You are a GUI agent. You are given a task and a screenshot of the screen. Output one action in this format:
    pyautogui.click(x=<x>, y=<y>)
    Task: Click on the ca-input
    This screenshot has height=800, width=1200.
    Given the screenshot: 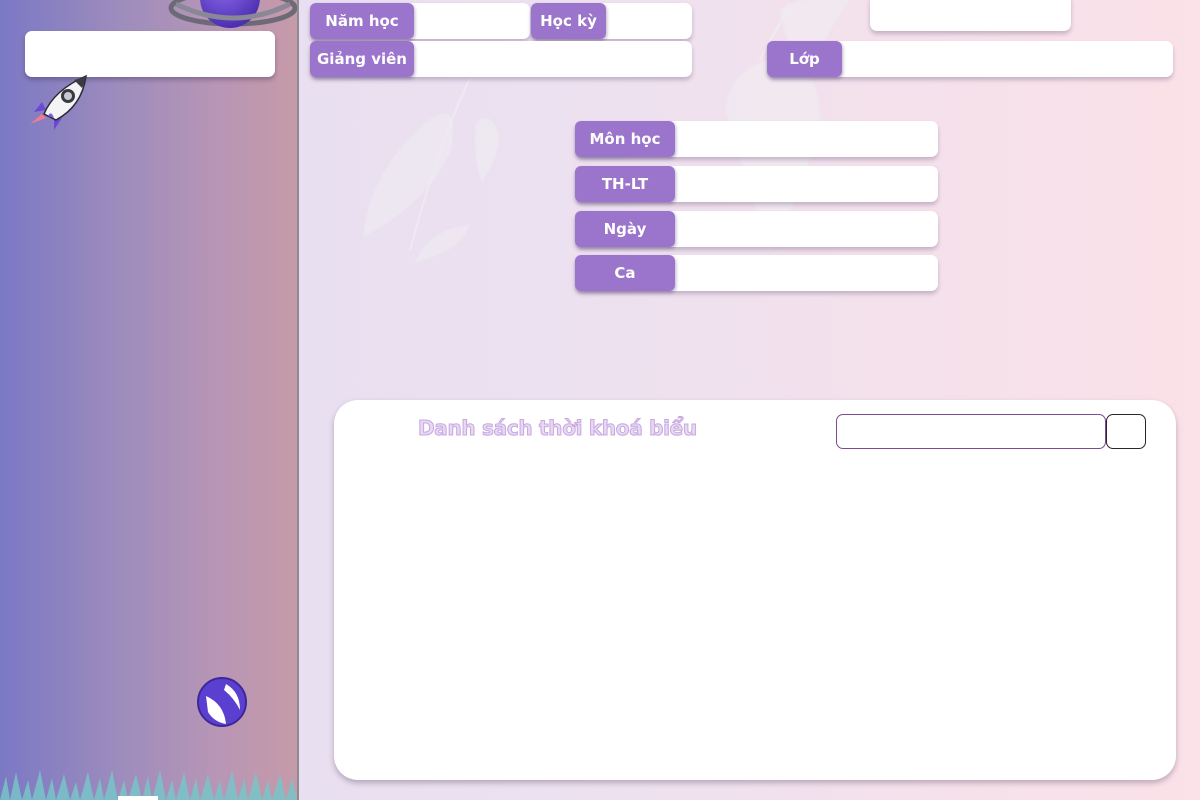 What is the action you would take?
    pyautogui.click(x=806, y=273)
    